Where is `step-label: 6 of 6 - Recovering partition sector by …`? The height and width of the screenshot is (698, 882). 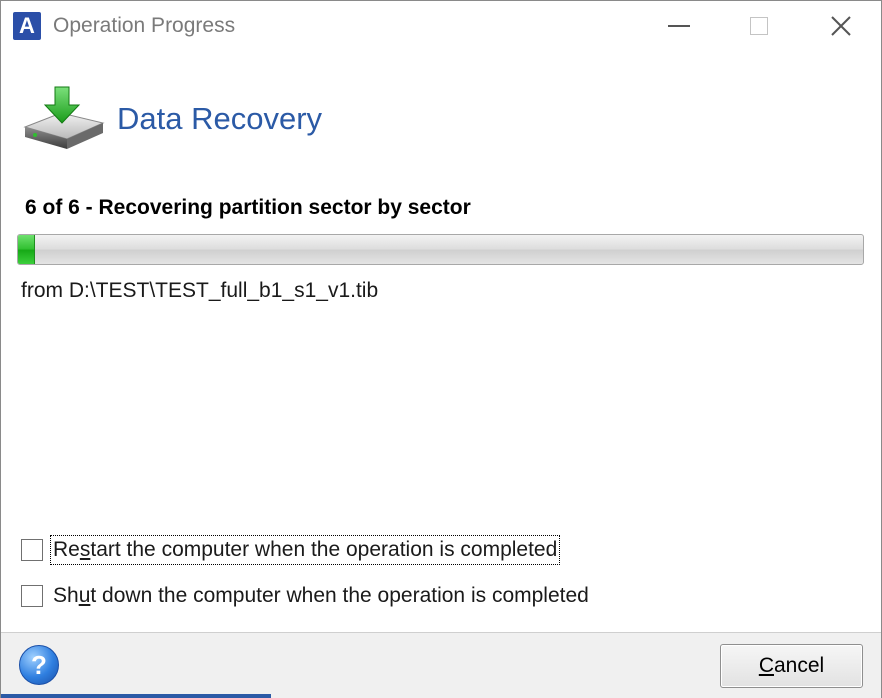 step-label: 6 of 6 - Recovering partition sector by … is located at coordinates (248, 207).